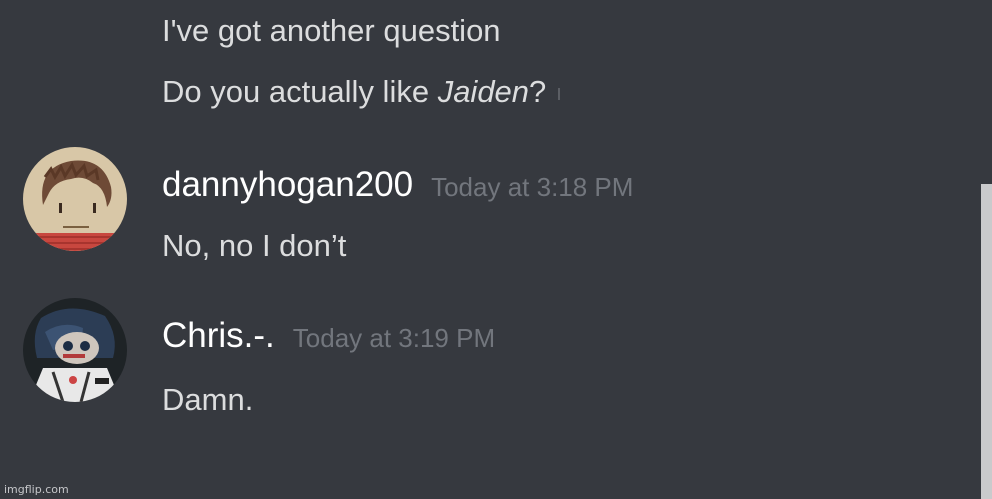 Image resolution: width=992 pixels, height=499 pixels. What do you see at coordinates (300, 91) in the screenshot?
I see `message-text-part: Do you actually like` at bounding box center [300, 91].